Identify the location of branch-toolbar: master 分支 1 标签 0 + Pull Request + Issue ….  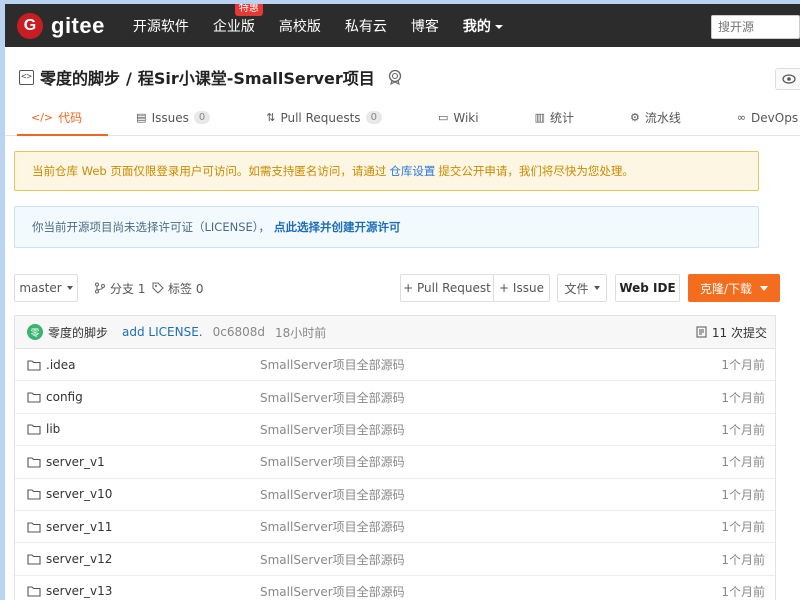
(407, 288).